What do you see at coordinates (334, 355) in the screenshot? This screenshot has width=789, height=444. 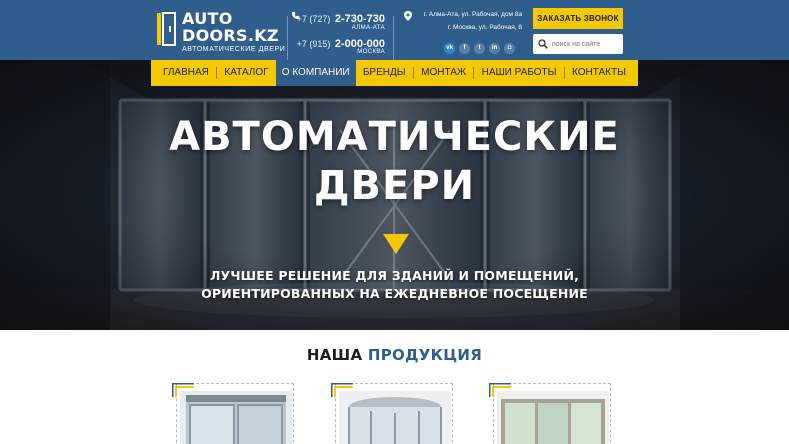 I see `section-title-dark: НАША` at bounding box center [334, 355].